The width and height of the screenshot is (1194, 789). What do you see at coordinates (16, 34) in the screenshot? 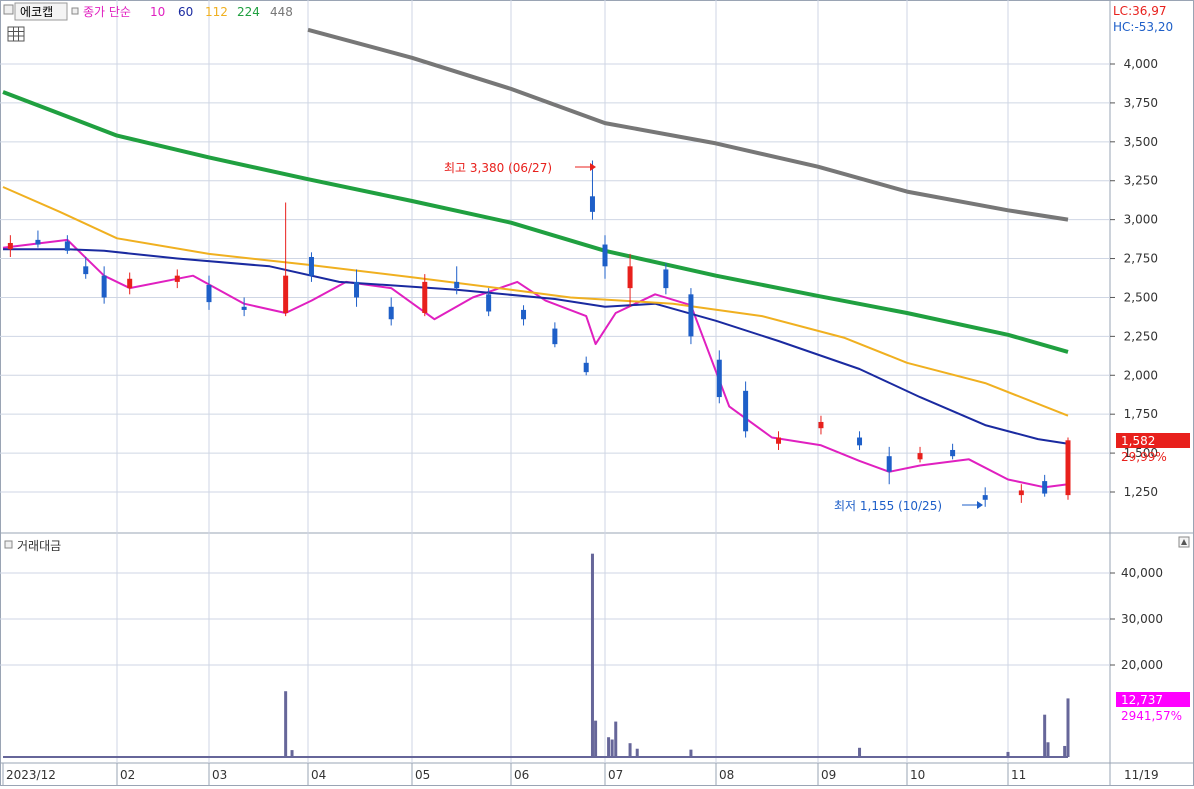
I see `grid-table-icon` at bounding box center [16, 34].